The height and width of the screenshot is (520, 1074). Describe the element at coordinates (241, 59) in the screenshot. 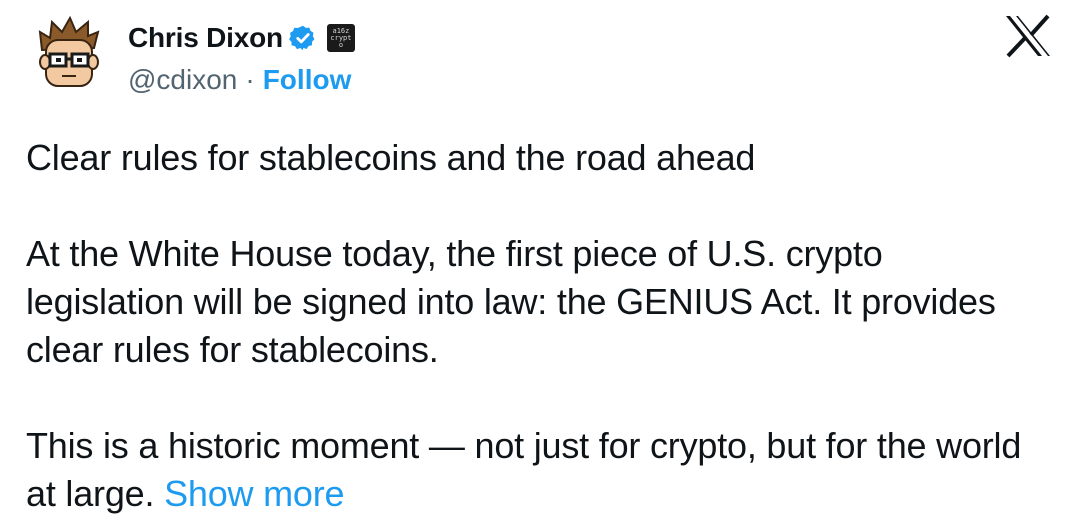

I see `author-info: Chris Dixon a16z crypto @cdixon · Follow` at that location.